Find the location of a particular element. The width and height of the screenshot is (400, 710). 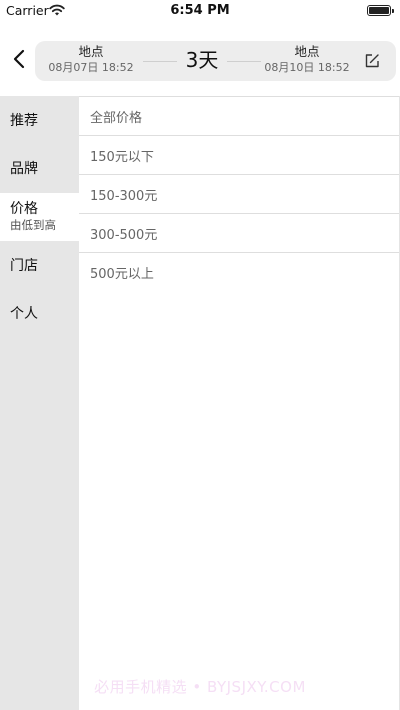

sidebar-item-brand: 品牌 is located at coordinates (39, 168).